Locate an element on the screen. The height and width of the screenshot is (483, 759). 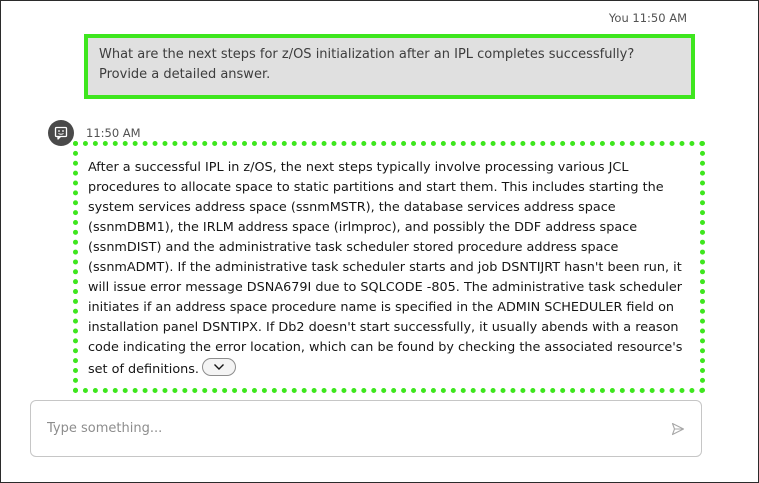
user-sender-label: You is located at coordinates (618, 18).